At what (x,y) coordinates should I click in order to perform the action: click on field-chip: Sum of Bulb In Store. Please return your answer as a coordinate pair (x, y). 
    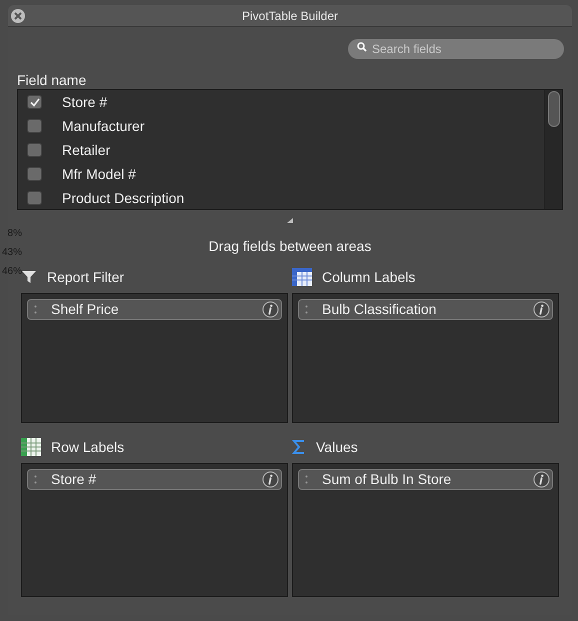
    Looking at the image, I should click on (425, 479).